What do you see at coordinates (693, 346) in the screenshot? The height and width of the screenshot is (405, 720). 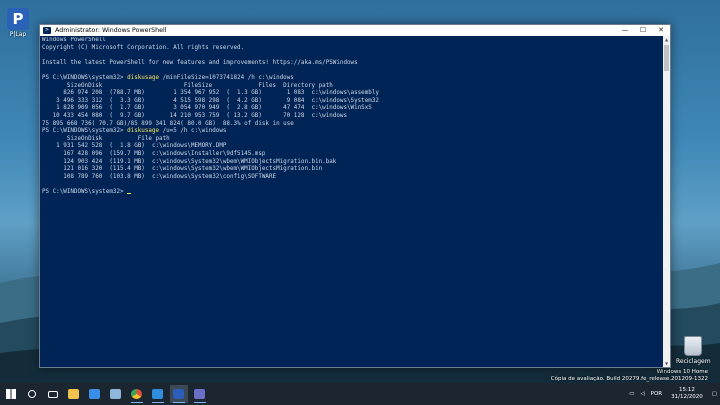 I see `recycle-bin-icon` at bounding box center [693, 346].